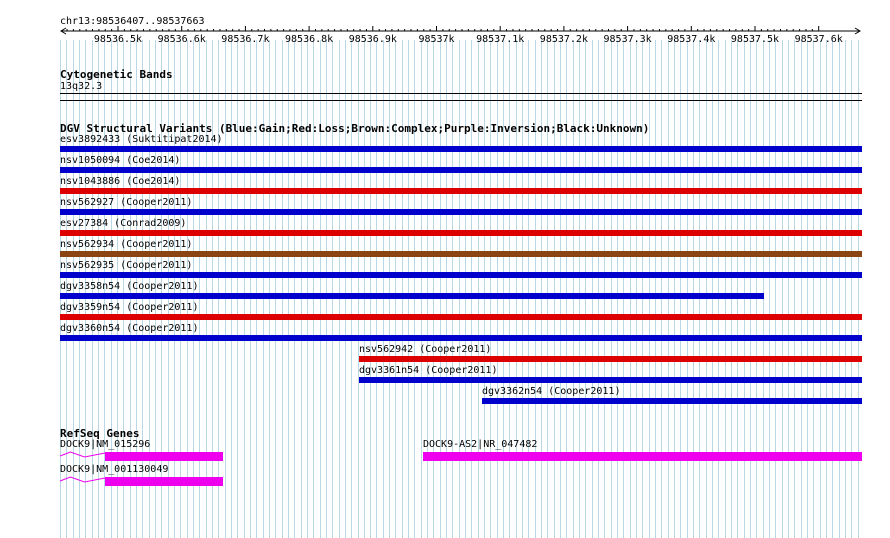 This screenshot has width=890, height=538. What do you see at coordinates (642, 456) in the screenshot?
I see `refseq-gene-exon` at bounding box center [642, 456].